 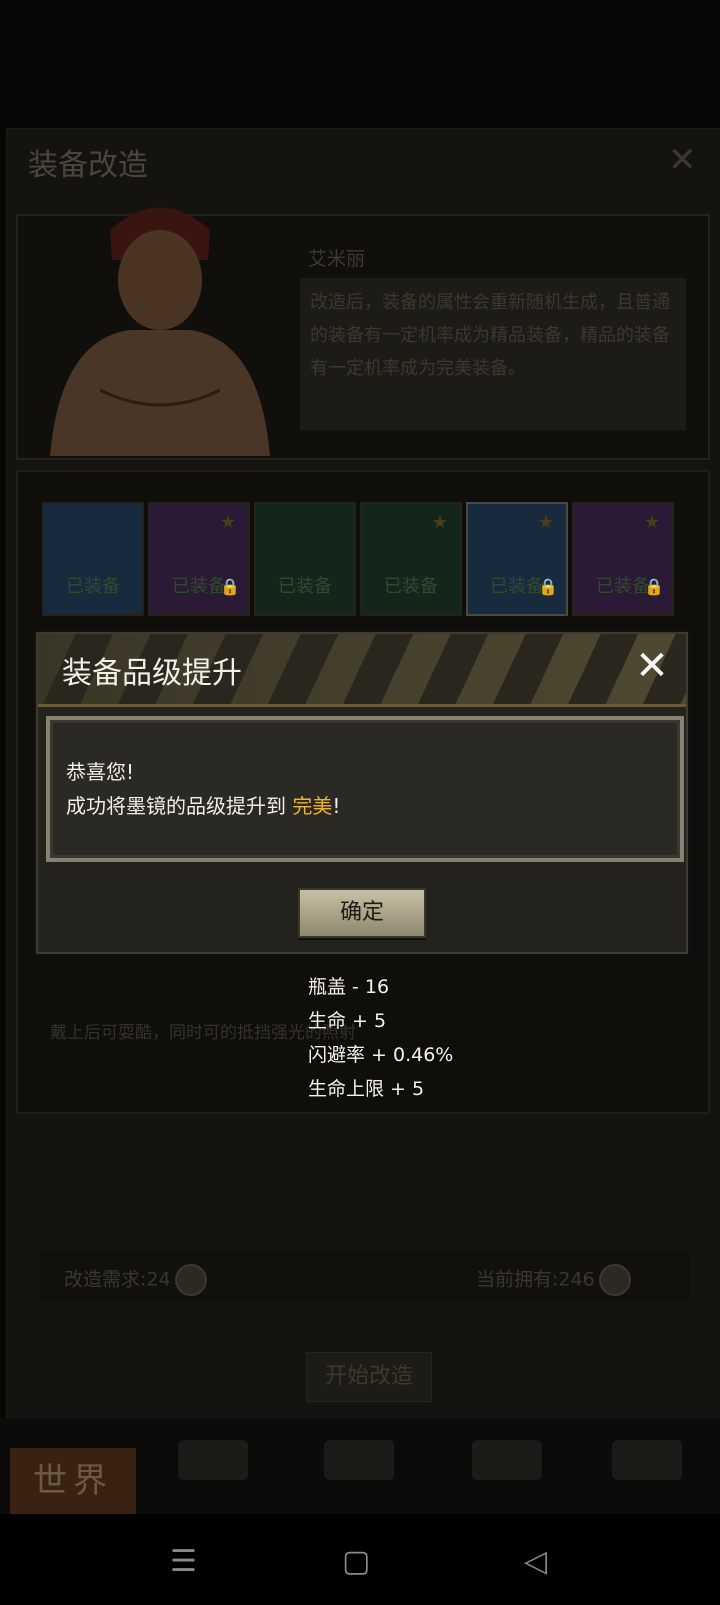 I want to click on start-modify-button: 开始改造, so click(x=369, y=1377).